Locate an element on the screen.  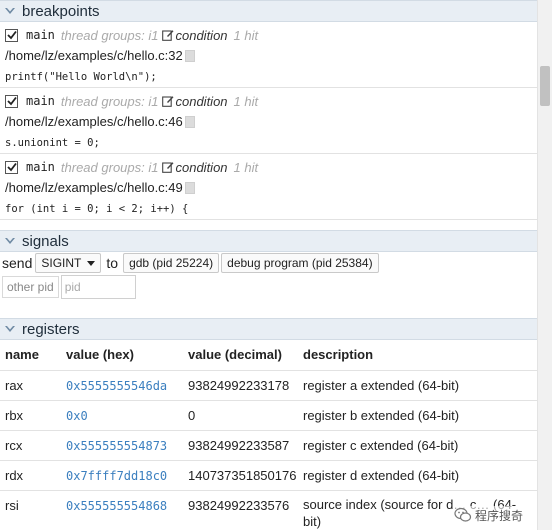
pid-input: pid is located at coordinates (98, 287).